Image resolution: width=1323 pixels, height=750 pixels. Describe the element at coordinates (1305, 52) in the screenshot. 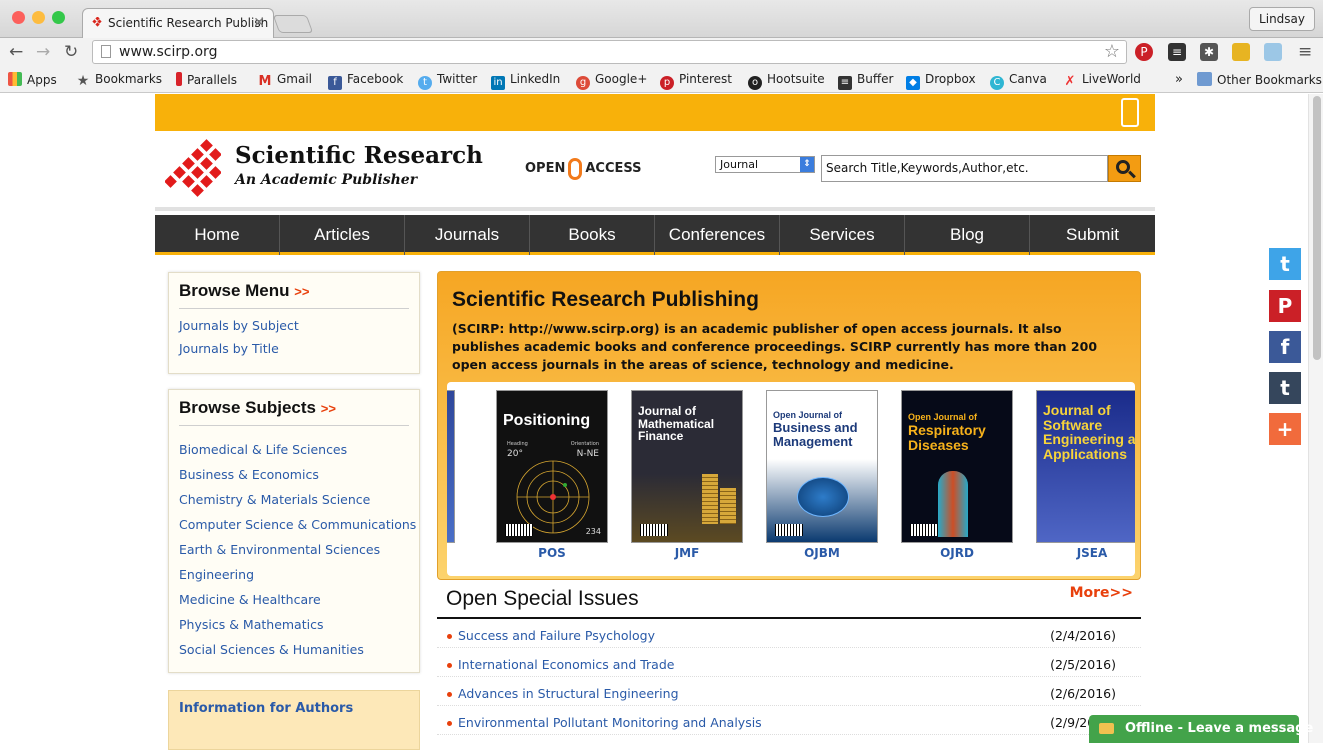

I see `menu-icon: ≡` at that location.